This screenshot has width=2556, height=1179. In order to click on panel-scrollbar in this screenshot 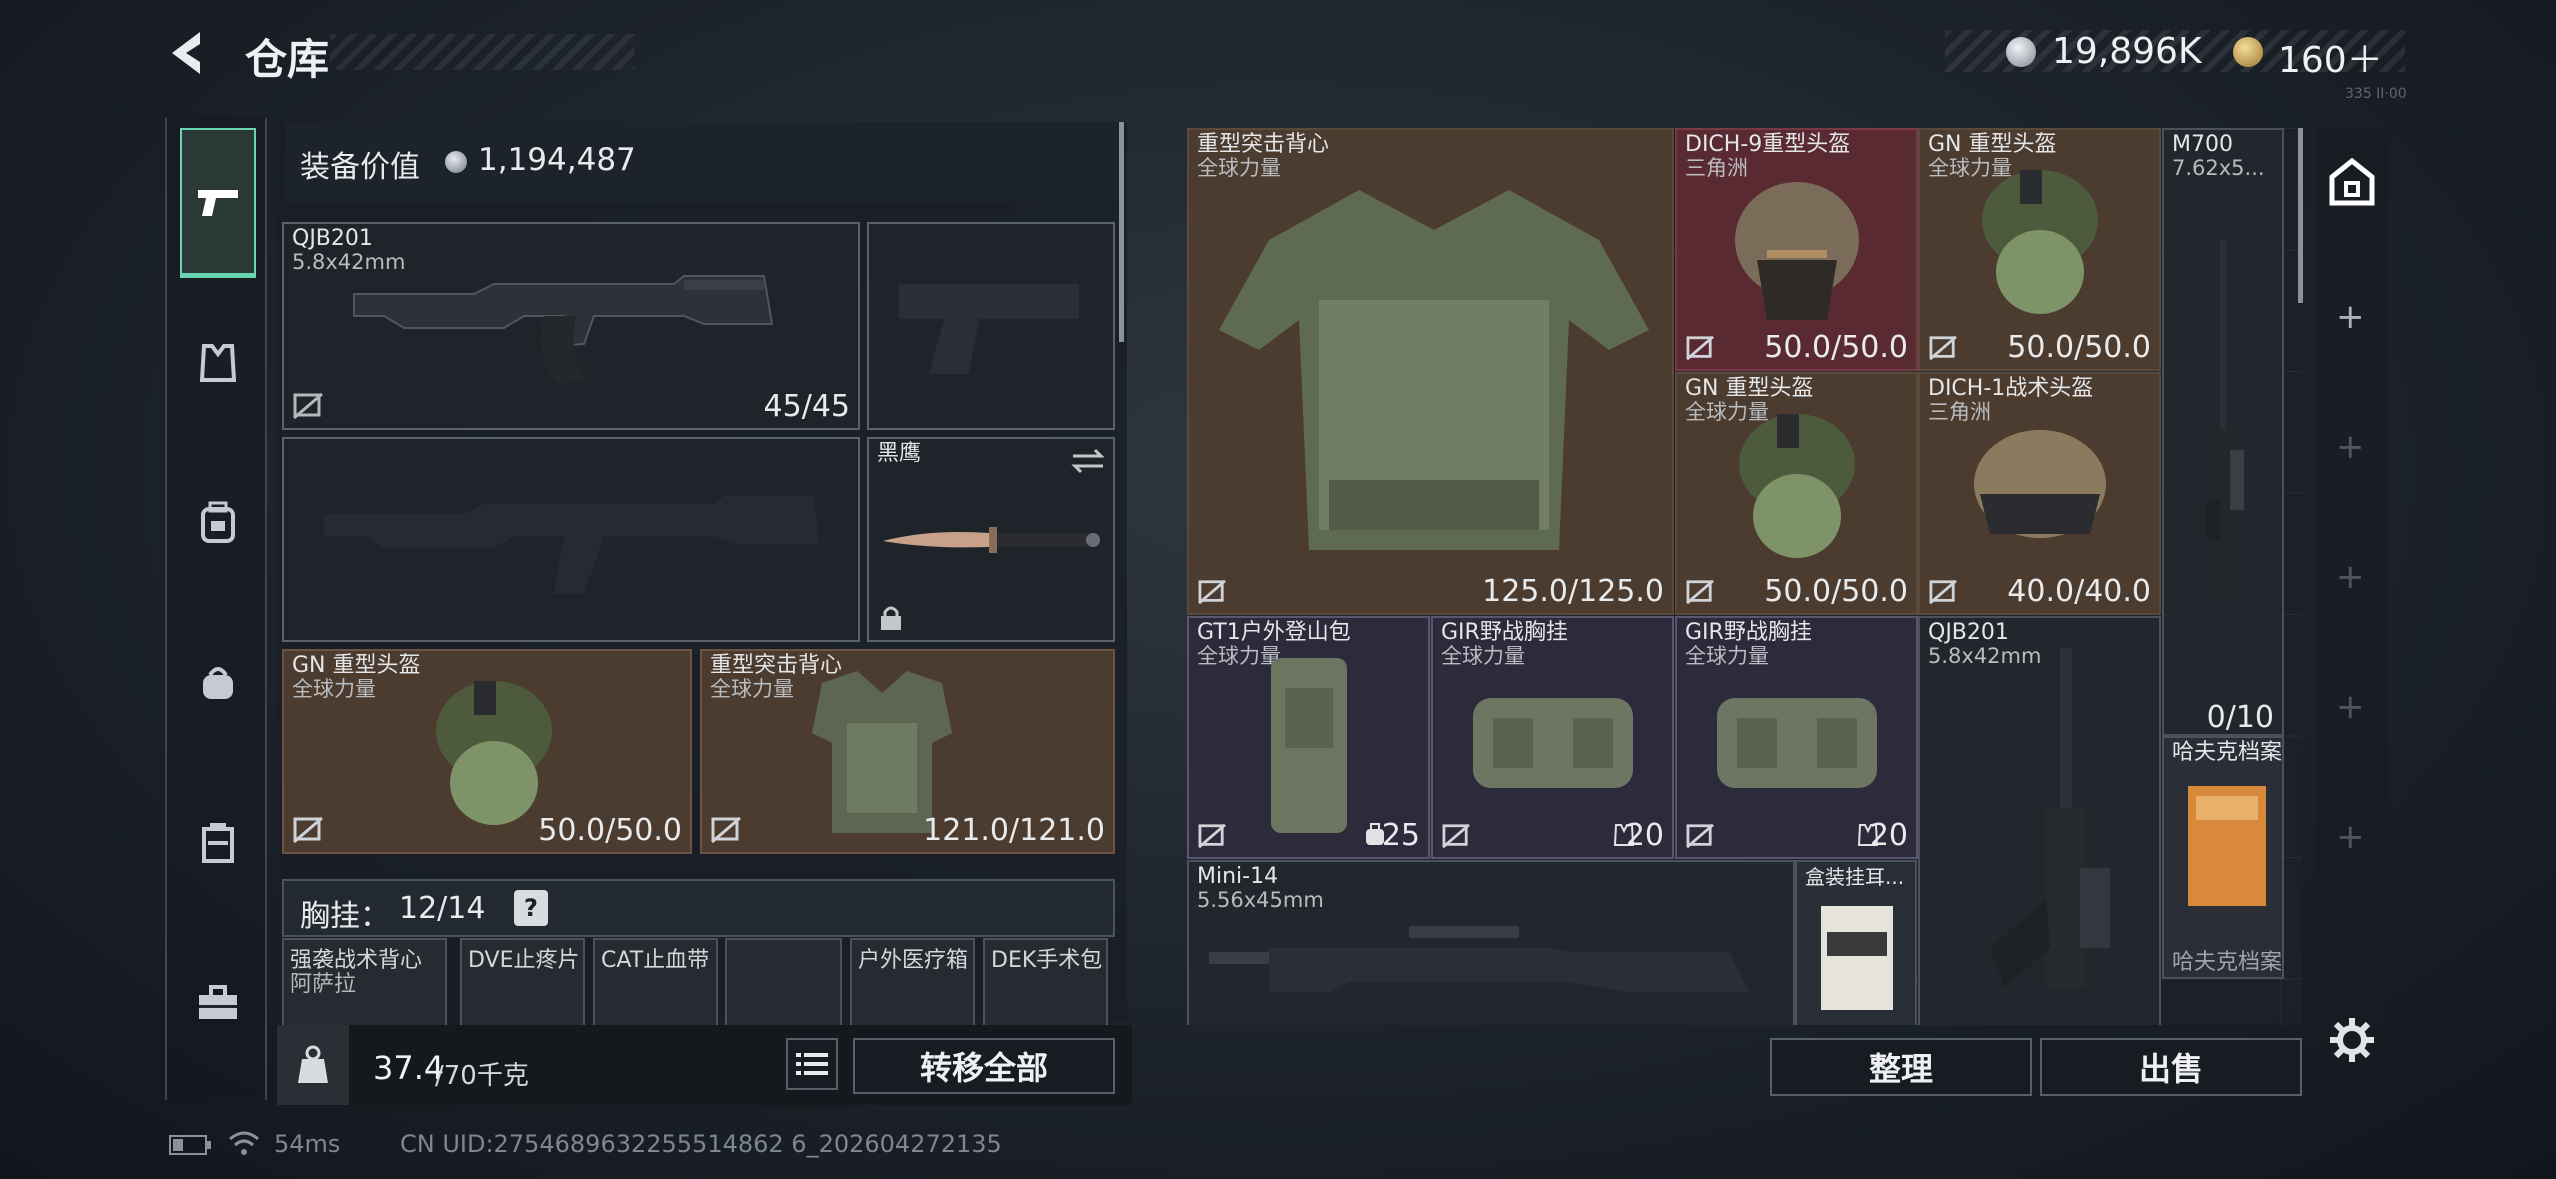, I will do `click(1121, 232)`.